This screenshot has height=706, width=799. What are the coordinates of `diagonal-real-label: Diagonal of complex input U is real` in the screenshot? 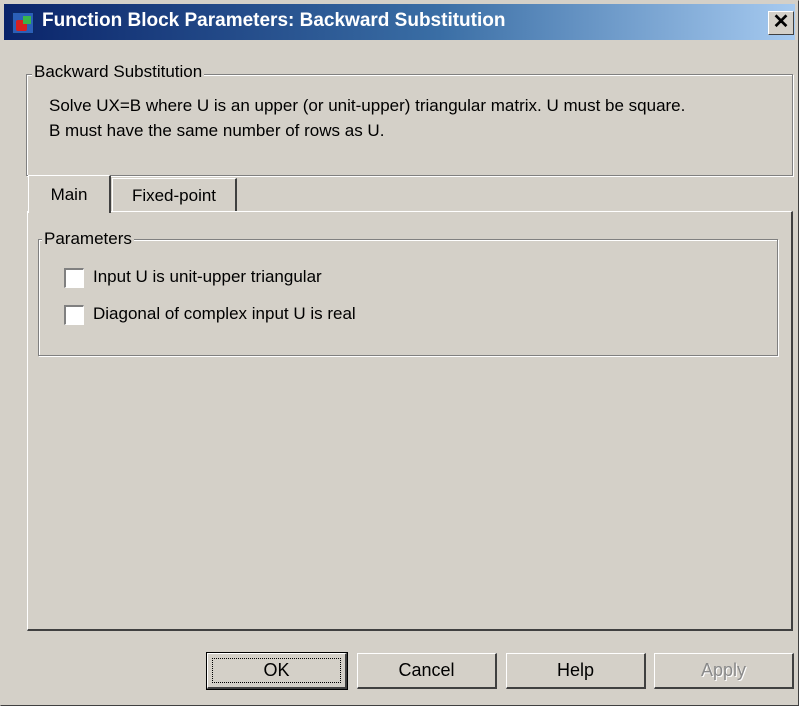 It's located at (224, 313).